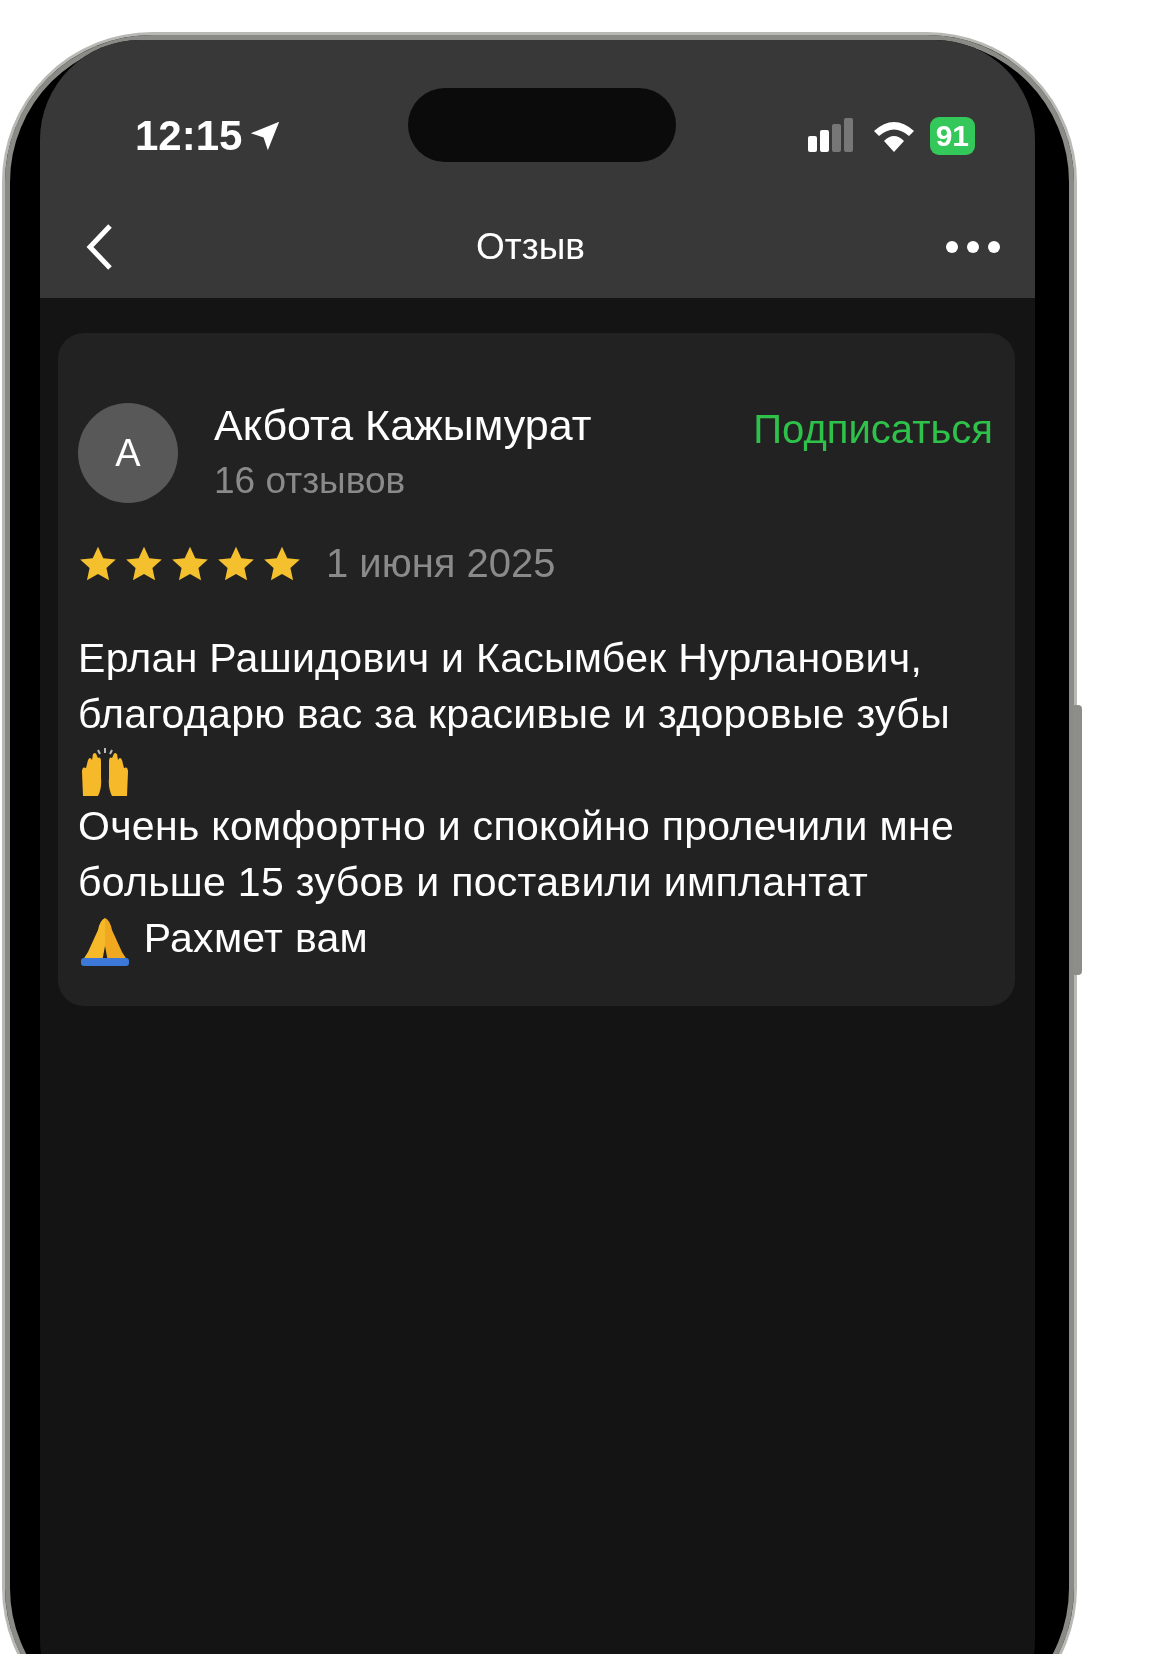 This screenshot has width=1174, height=1654. I want to click on review-text: Очень комфортно и спокойно пролечили мне больше 15 зубов и поставили имплантат, so click(516, 854).